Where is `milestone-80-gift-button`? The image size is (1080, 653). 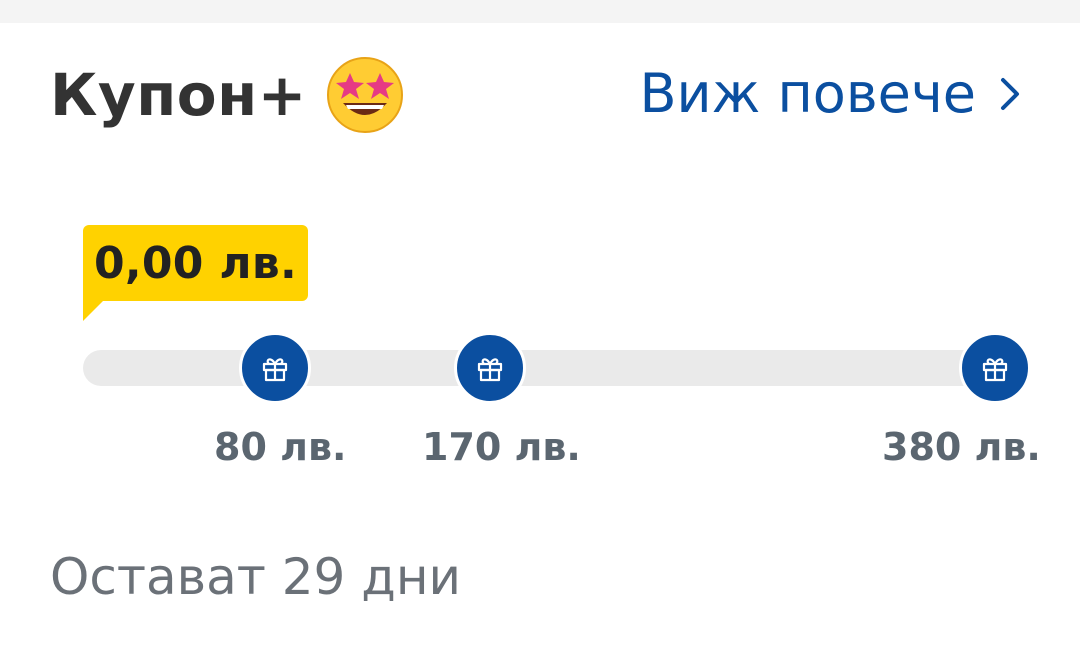 milestone-80-gift-button is located at coordinates (275, 368).